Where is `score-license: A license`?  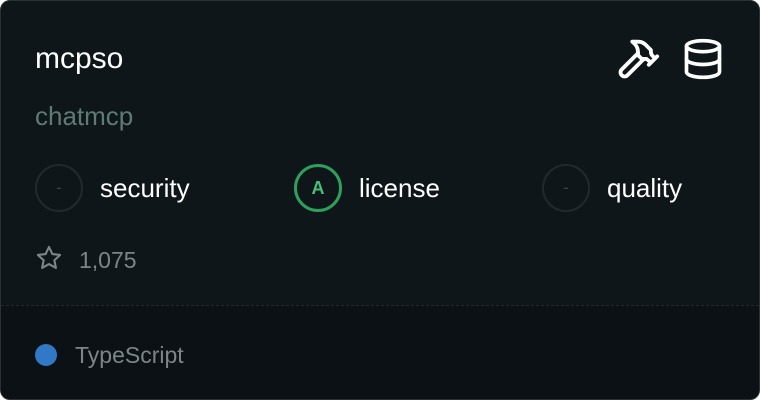 score-license: A license is located at coordinates (367, 188).